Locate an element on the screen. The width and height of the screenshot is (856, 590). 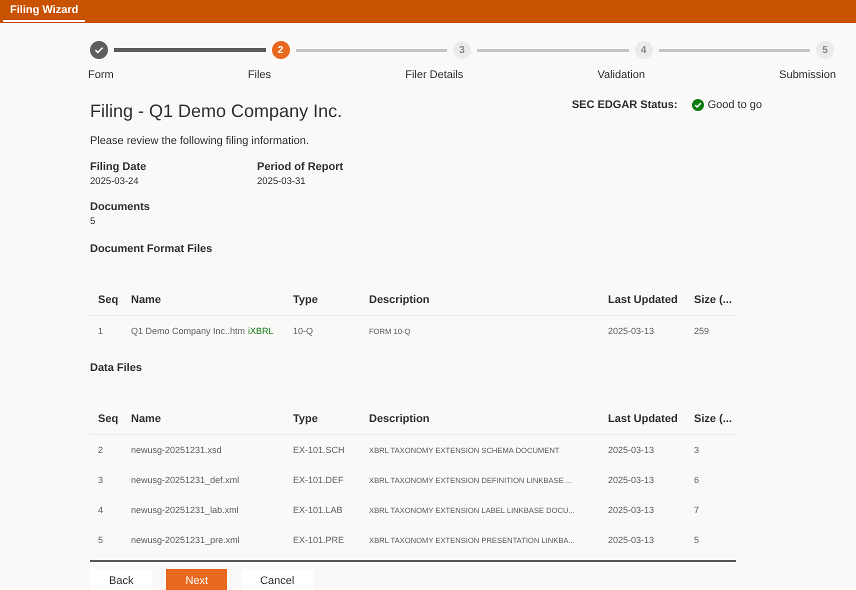
status-label: SEC EDGAR Status: is located at coordinates (625, 105).